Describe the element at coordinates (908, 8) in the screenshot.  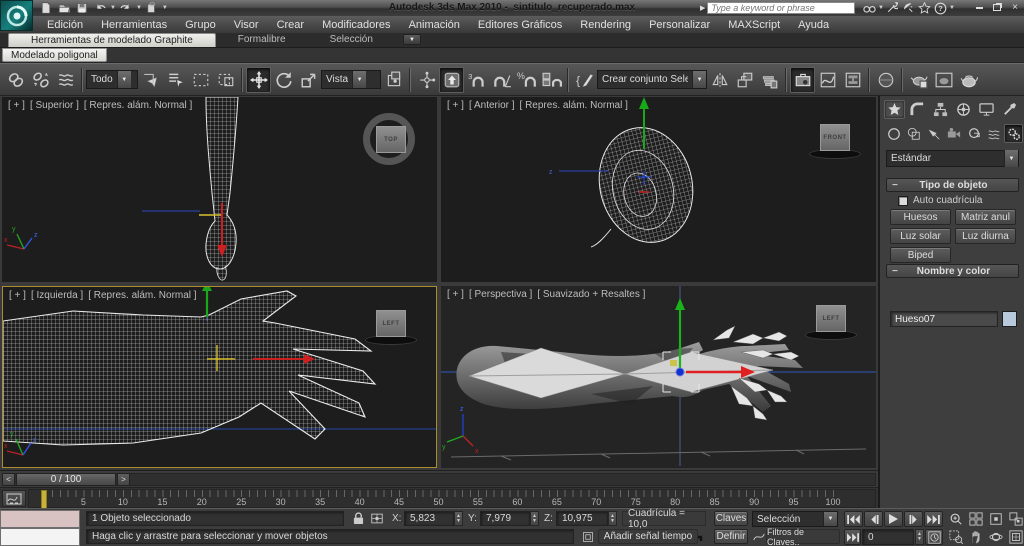
I see `communication-center-icon` at that location.